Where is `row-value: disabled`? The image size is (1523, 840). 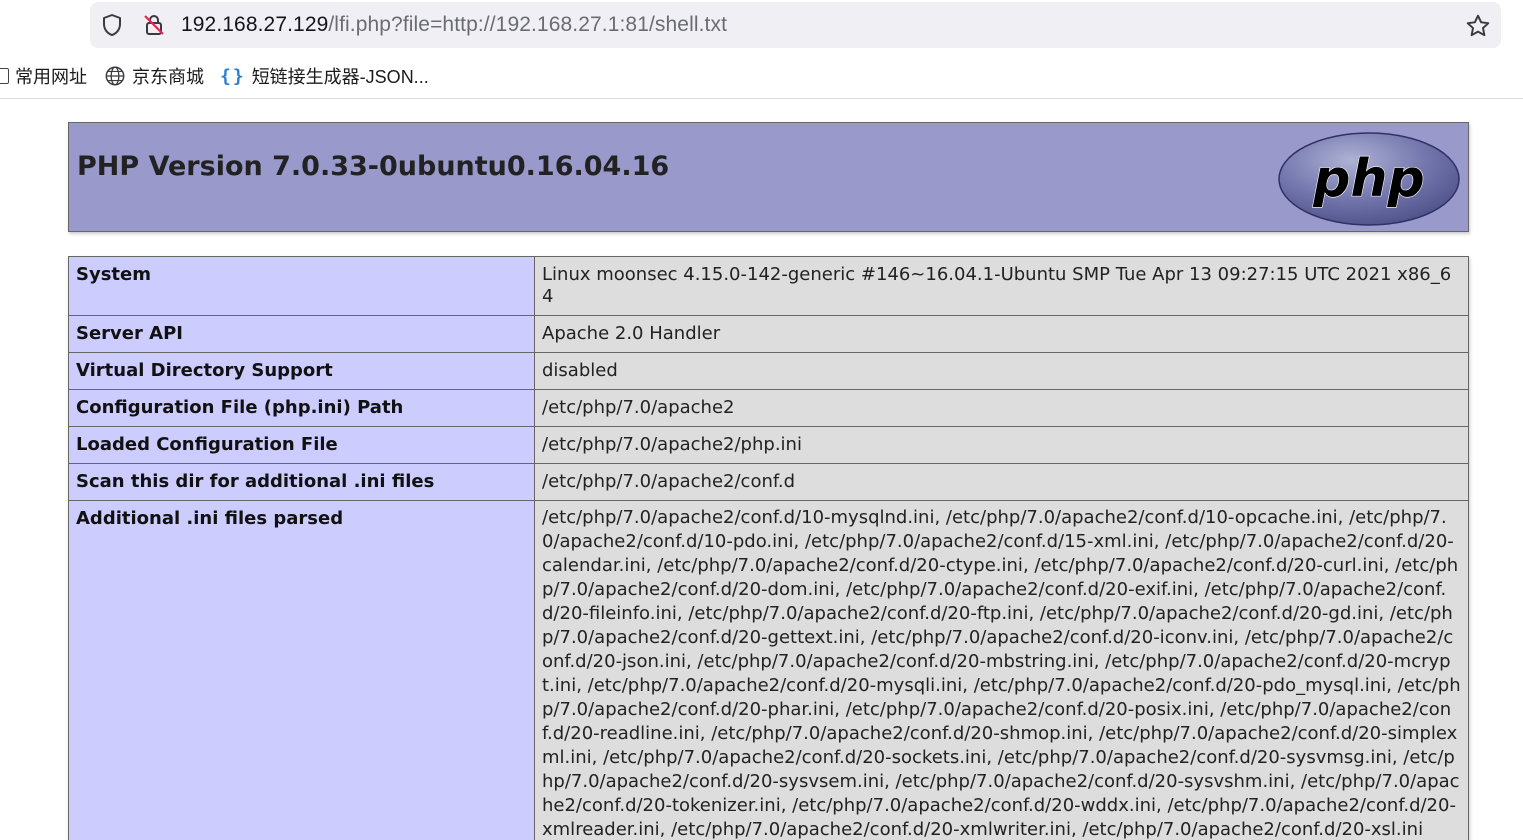 row-value: disabled is located at coordinates (1001, 371).